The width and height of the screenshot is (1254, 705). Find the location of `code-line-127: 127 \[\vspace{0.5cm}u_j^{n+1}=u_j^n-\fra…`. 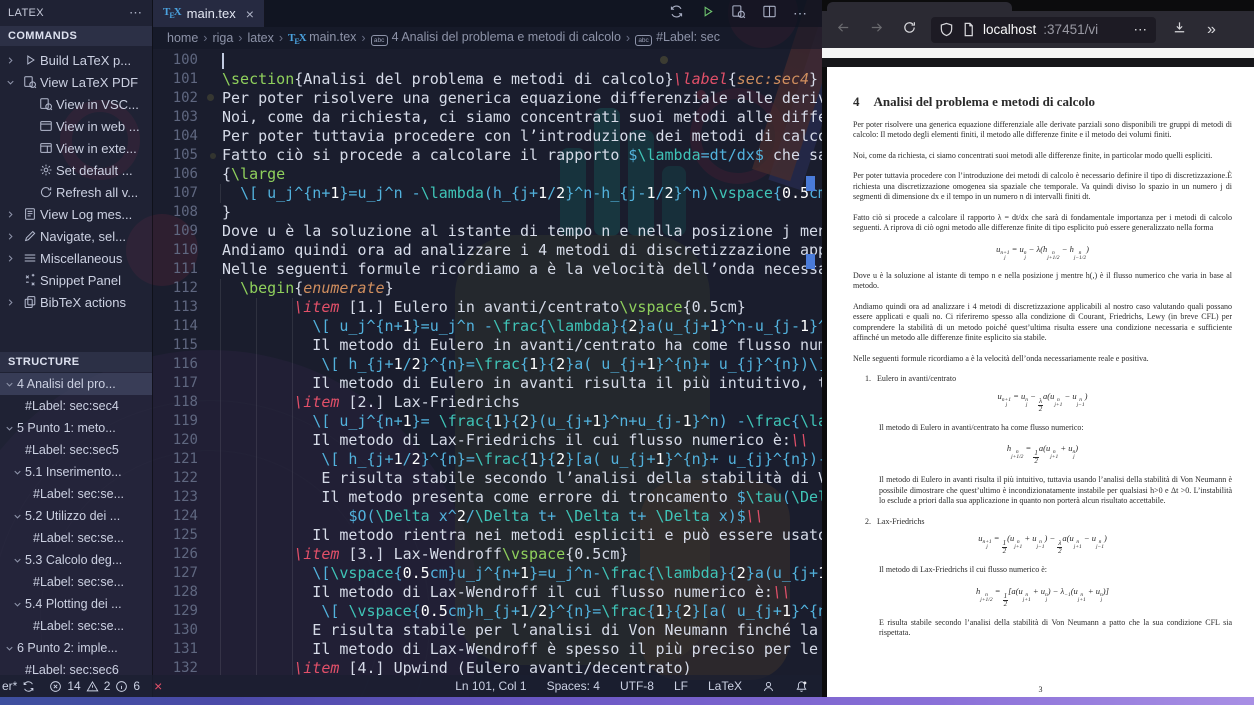

code-line-127: 127 \[\vspace{0.5cm}u_j^{n+1}=u_j^n-\fra… is located at coordinates (487, 573).